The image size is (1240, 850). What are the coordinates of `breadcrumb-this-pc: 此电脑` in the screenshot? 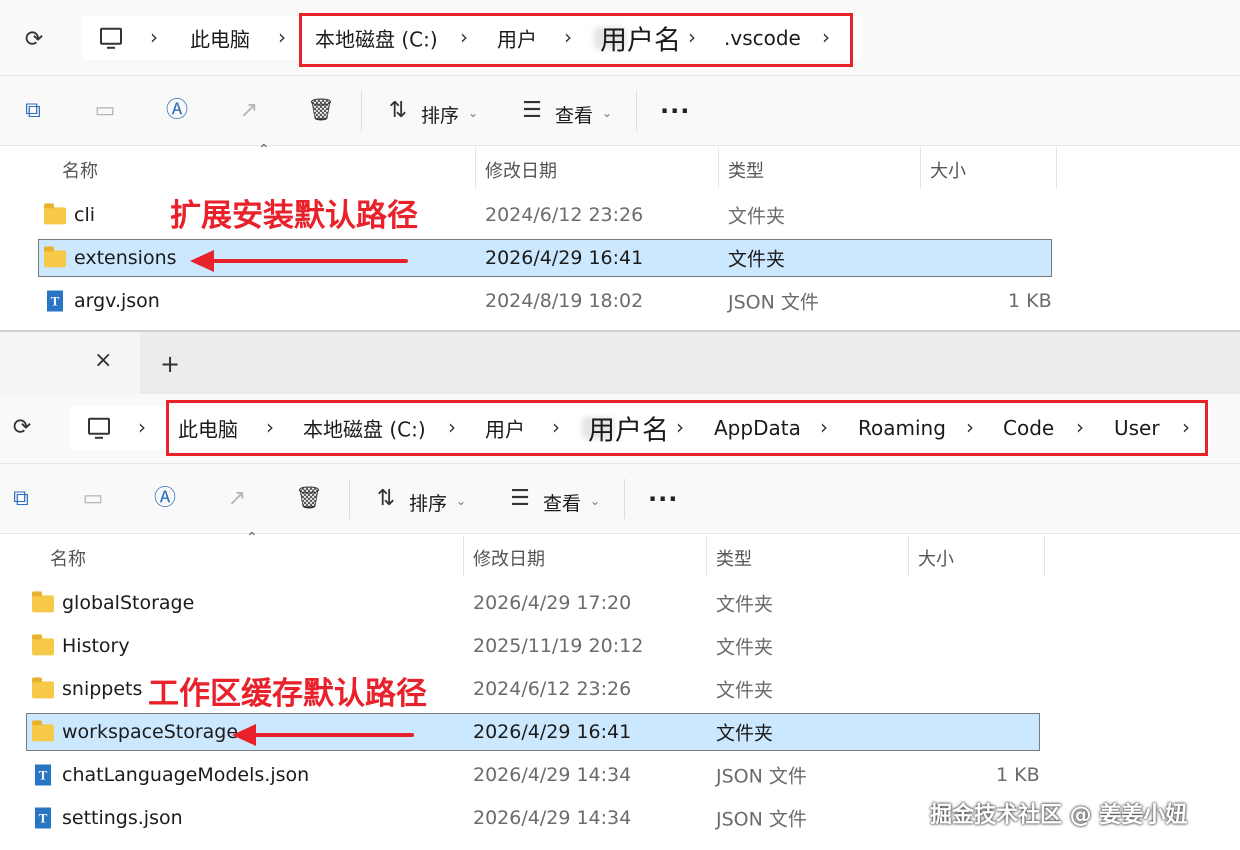 It's located at (220, 38).